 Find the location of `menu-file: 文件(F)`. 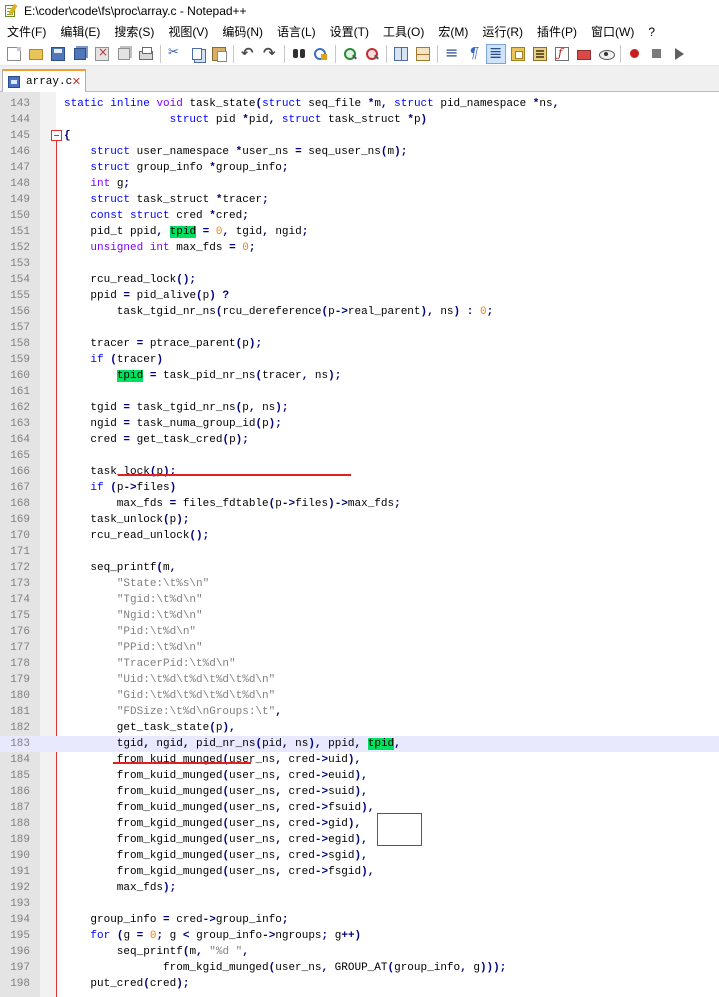

menu-file: 文件(F) is located at coordinates (26, 32).